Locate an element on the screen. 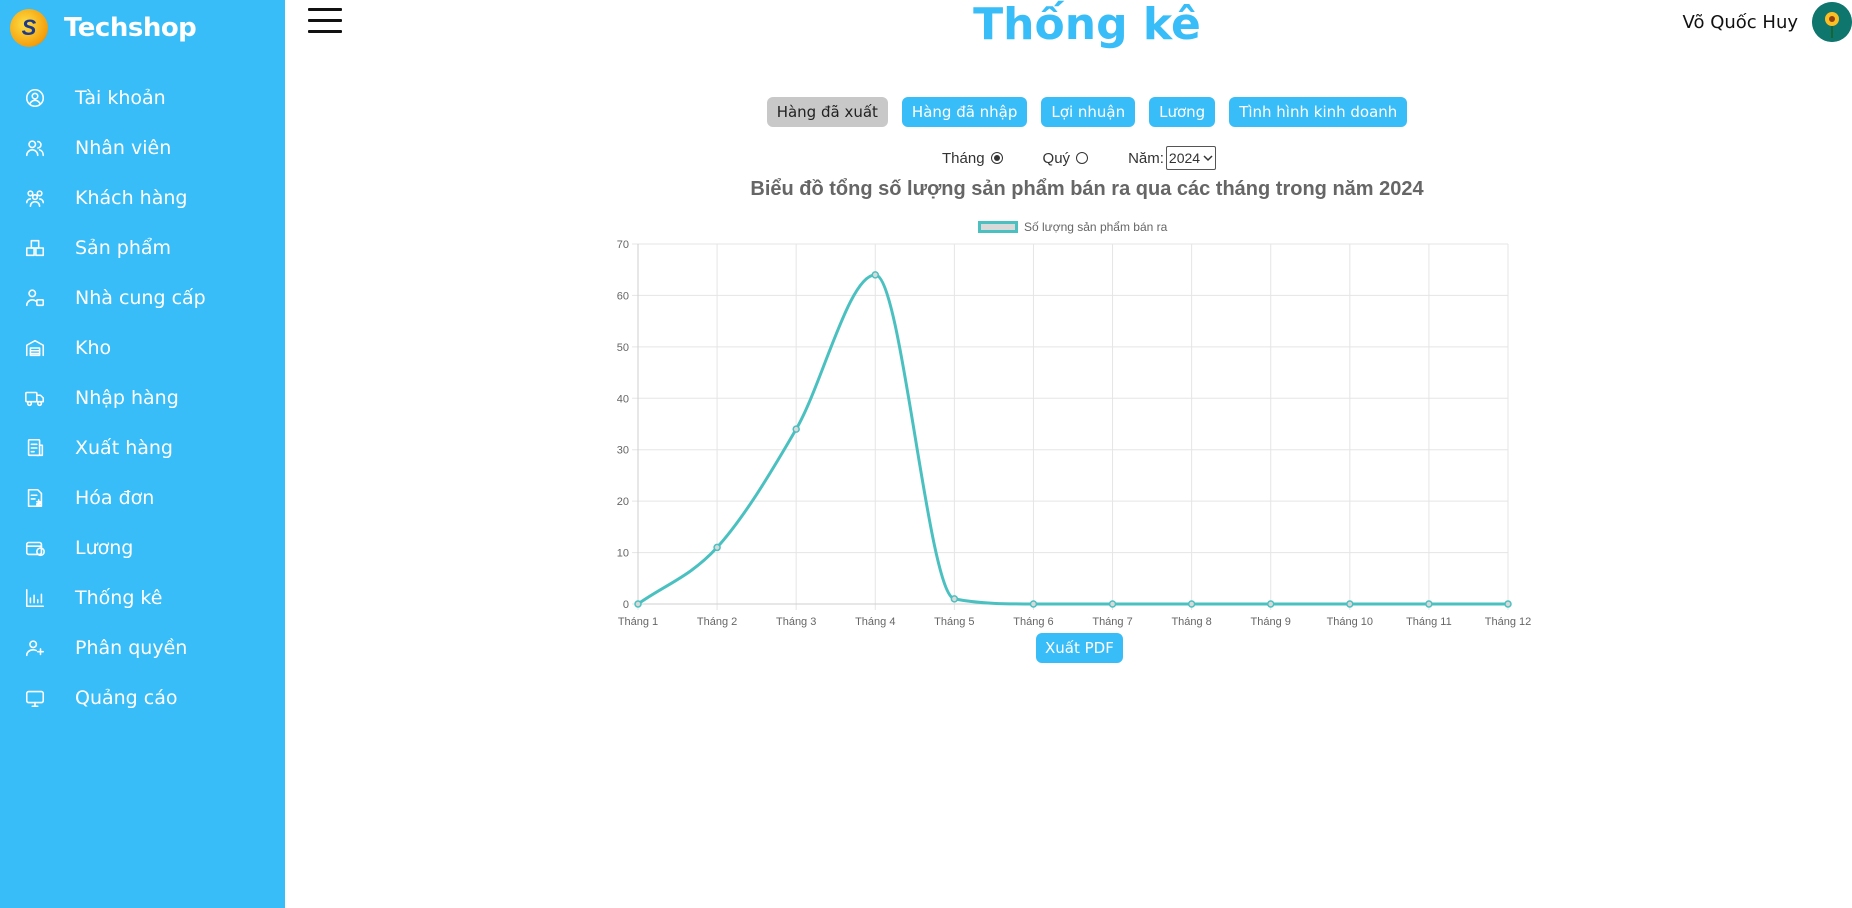 Image resolution: width=1852 pixels, height=908 pixels. x-tick-label: Tháng 12 is located at coordinates (1508, 622).